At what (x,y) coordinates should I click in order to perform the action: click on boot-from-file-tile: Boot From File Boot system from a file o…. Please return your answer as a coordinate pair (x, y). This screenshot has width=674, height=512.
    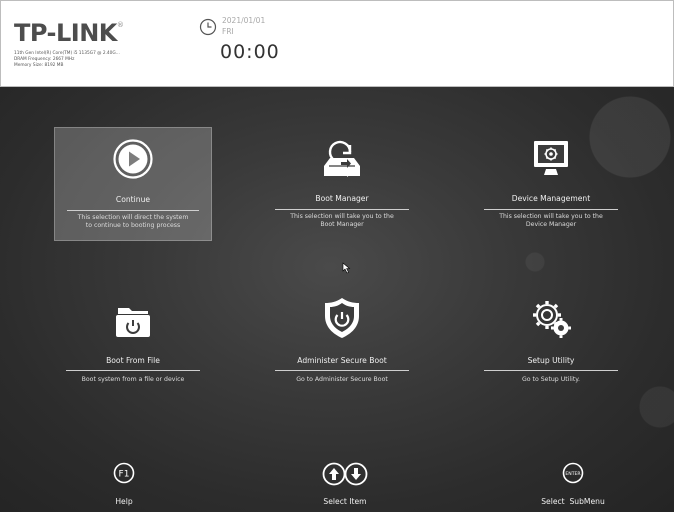
    Looking at the image, I should click on (133, 340).